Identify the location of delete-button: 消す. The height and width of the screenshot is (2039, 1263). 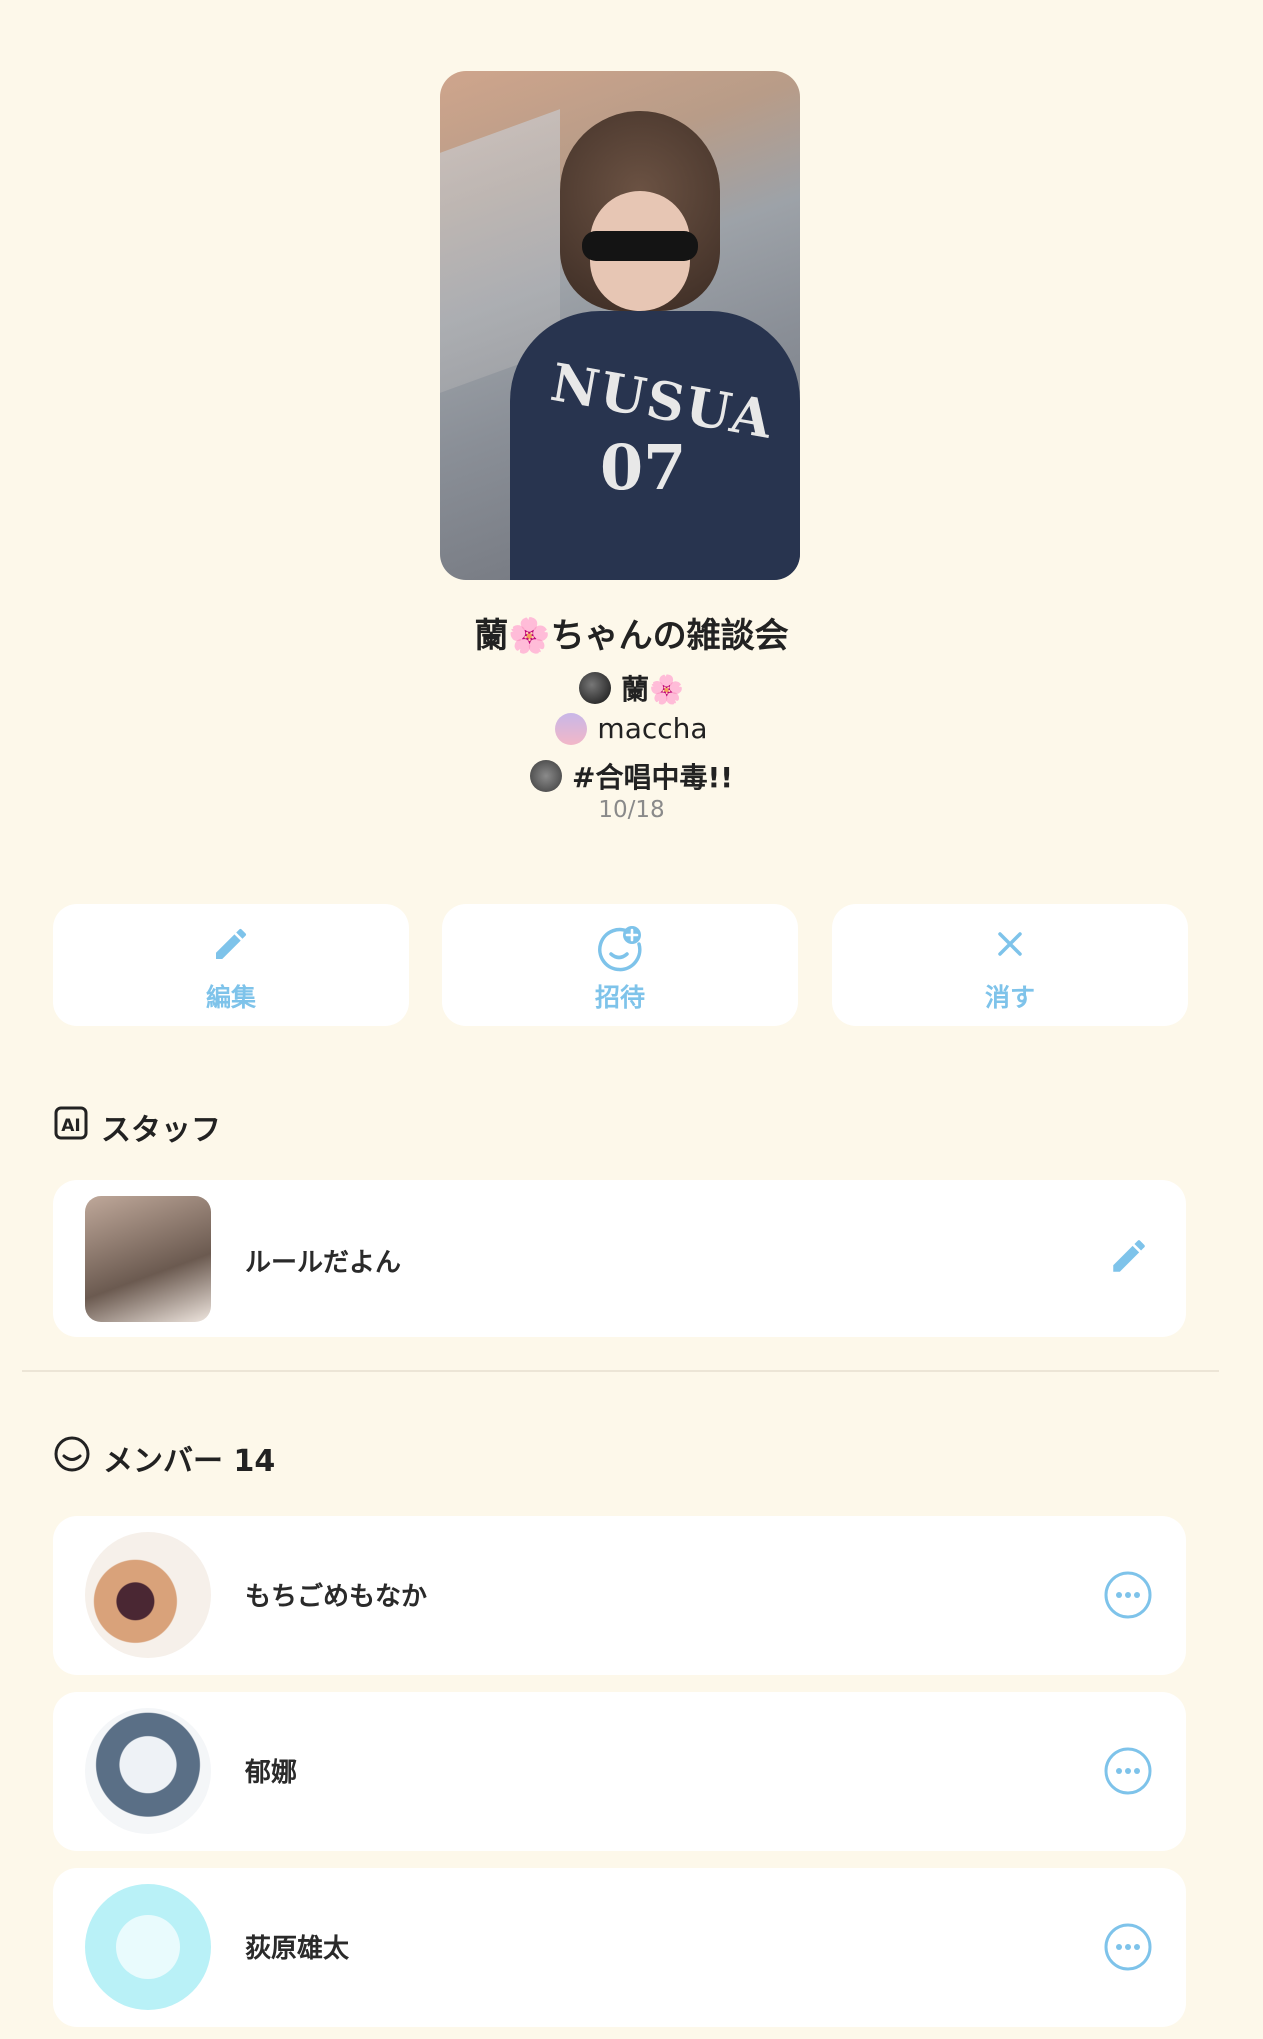
(1010, 965).